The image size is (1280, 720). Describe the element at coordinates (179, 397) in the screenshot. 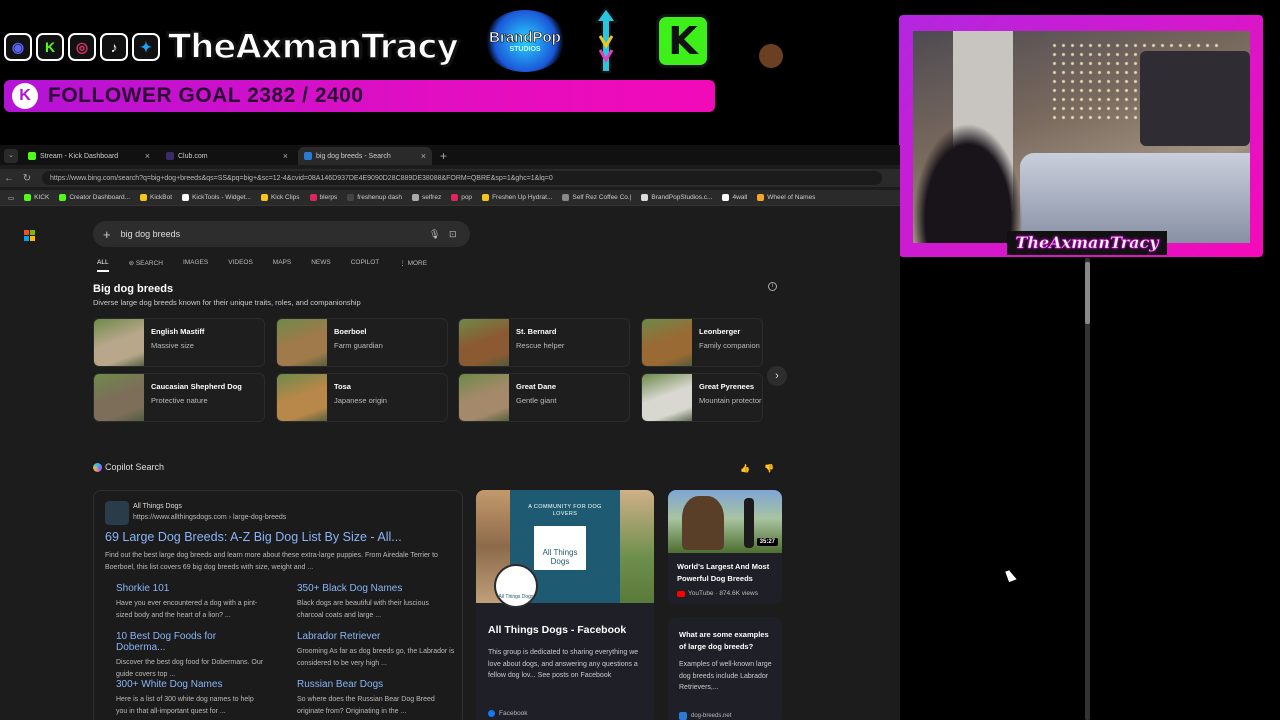

I see `breed-card: Caucasian Shepherd Dog Protective nature` at that location.